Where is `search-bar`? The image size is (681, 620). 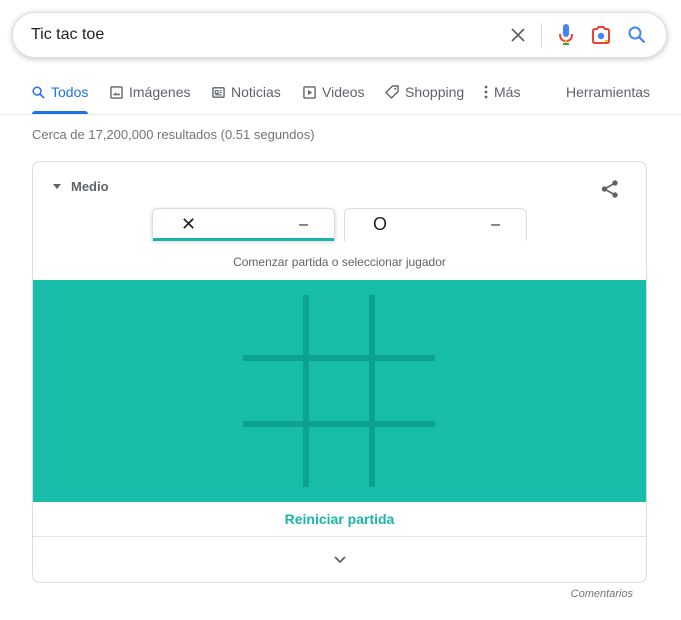 search-bar is located at coordinates (339, 35).